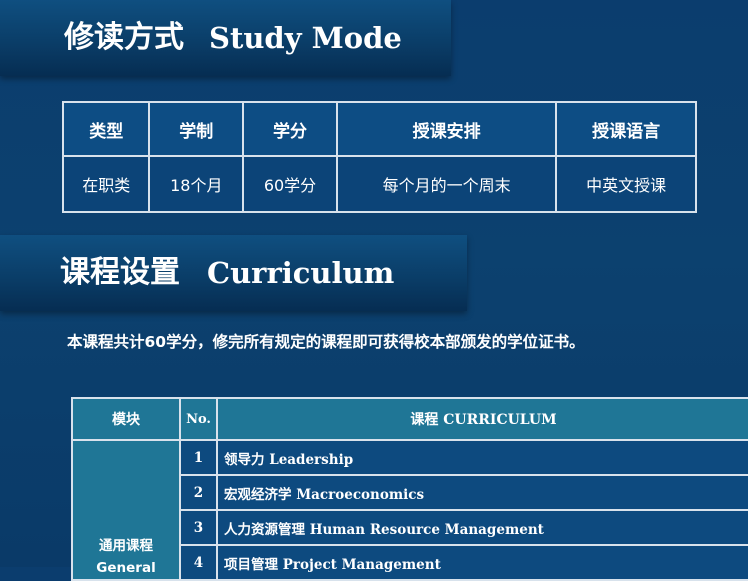 The height and width of the screenshot is (581, 748). I want to click on value-language: 中英文授课, so click(626, 184).